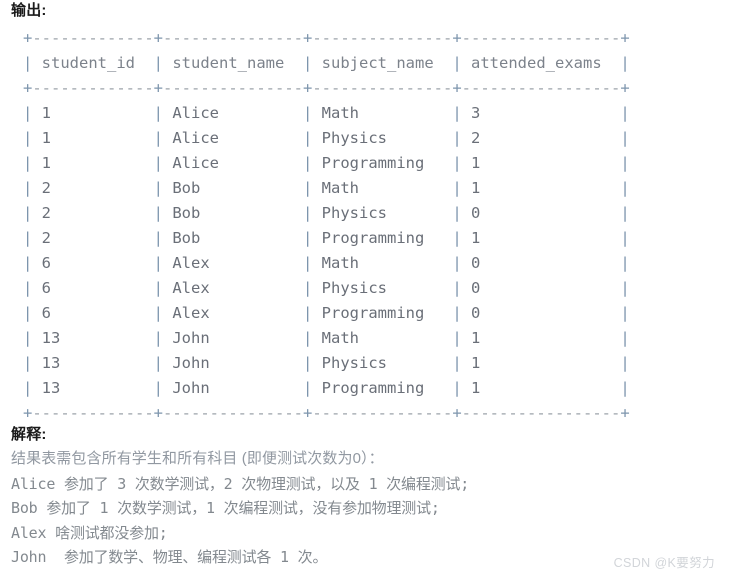 The width and height of the screenshot is (731, 580). I want to click on table-row: | 1 | Alice | Math | 3 |, so click(326, 113).